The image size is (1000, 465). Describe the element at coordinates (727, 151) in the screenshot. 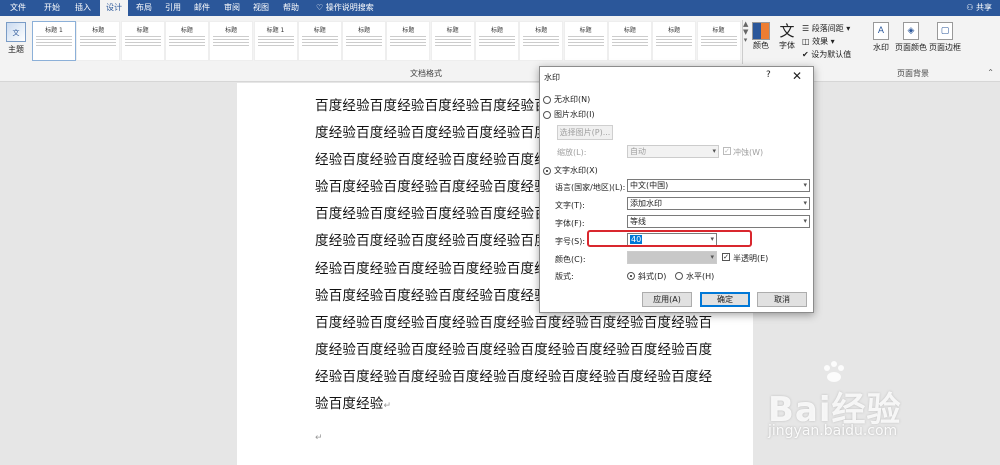

I see `washout-checkbox: ✓` at that location.